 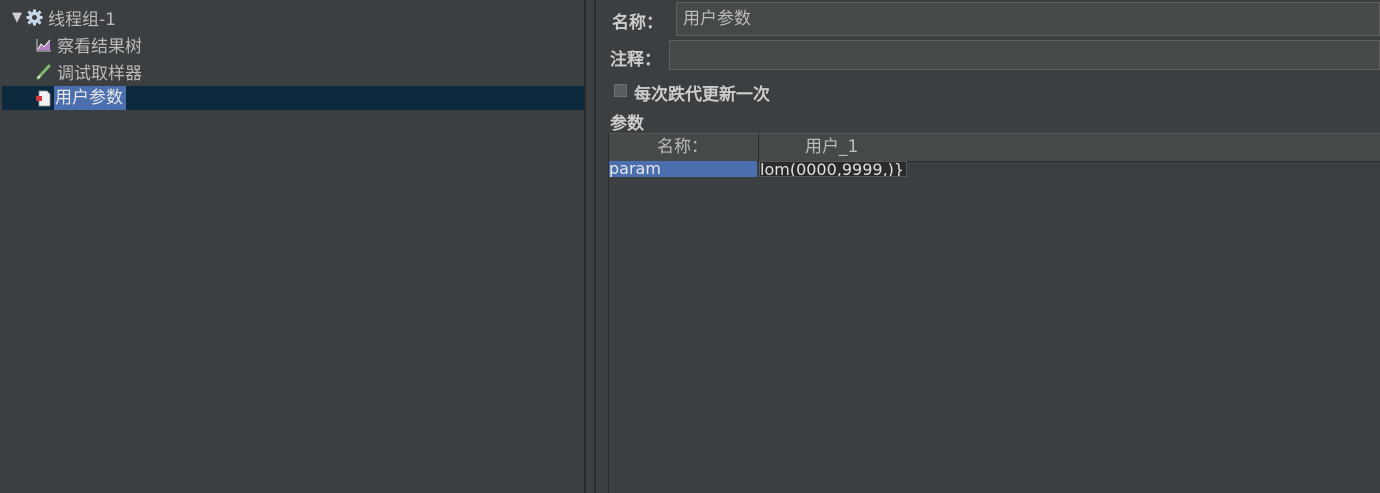 I want to click on document-icon, so click(x=43, y=98).